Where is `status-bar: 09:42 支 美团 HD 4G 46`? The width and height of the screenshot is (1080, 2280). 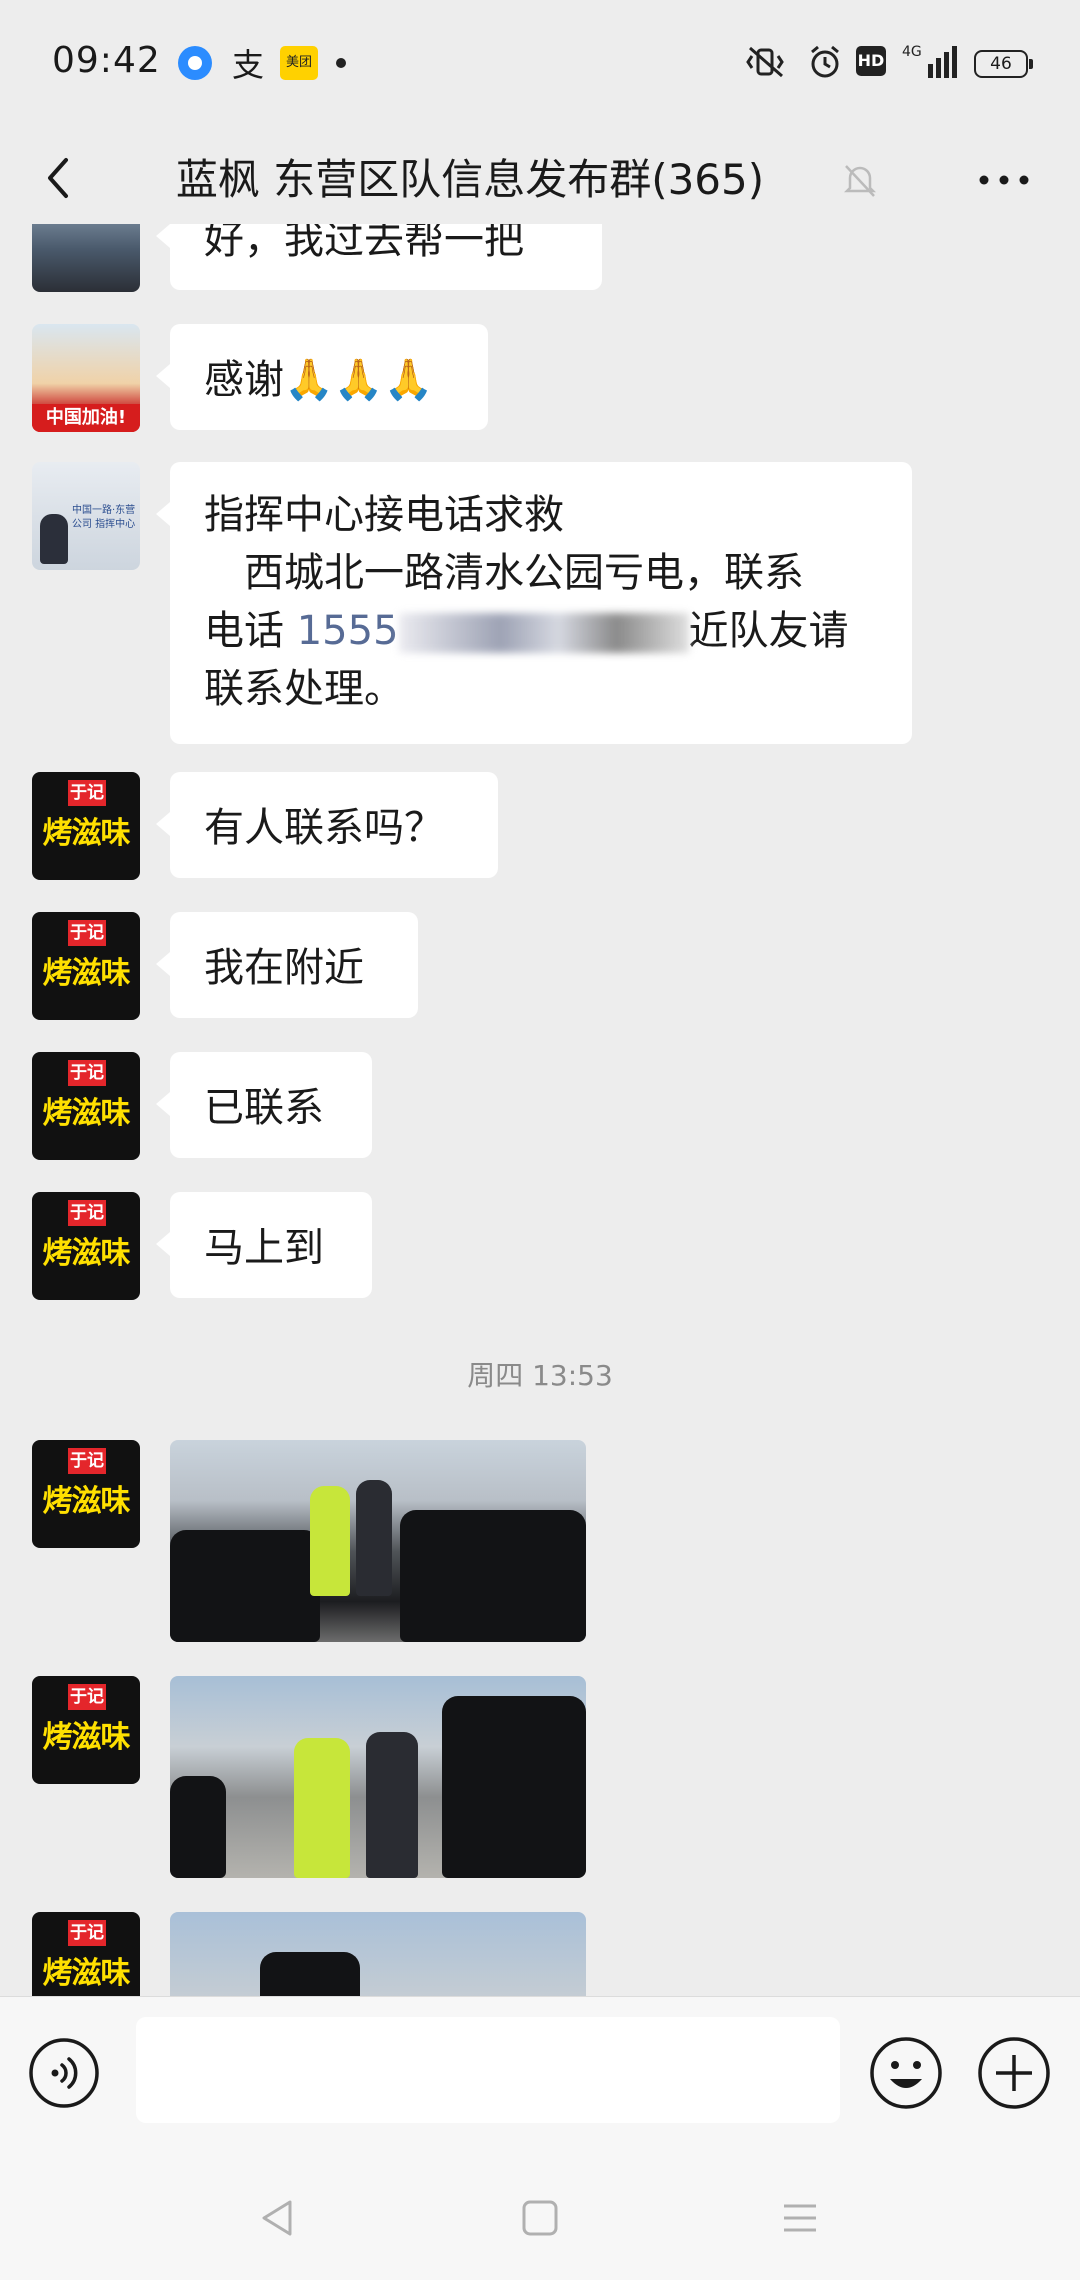
status-bar: 09:42 支 美团 HD 4G 46 is located at coordinates (540, 65).